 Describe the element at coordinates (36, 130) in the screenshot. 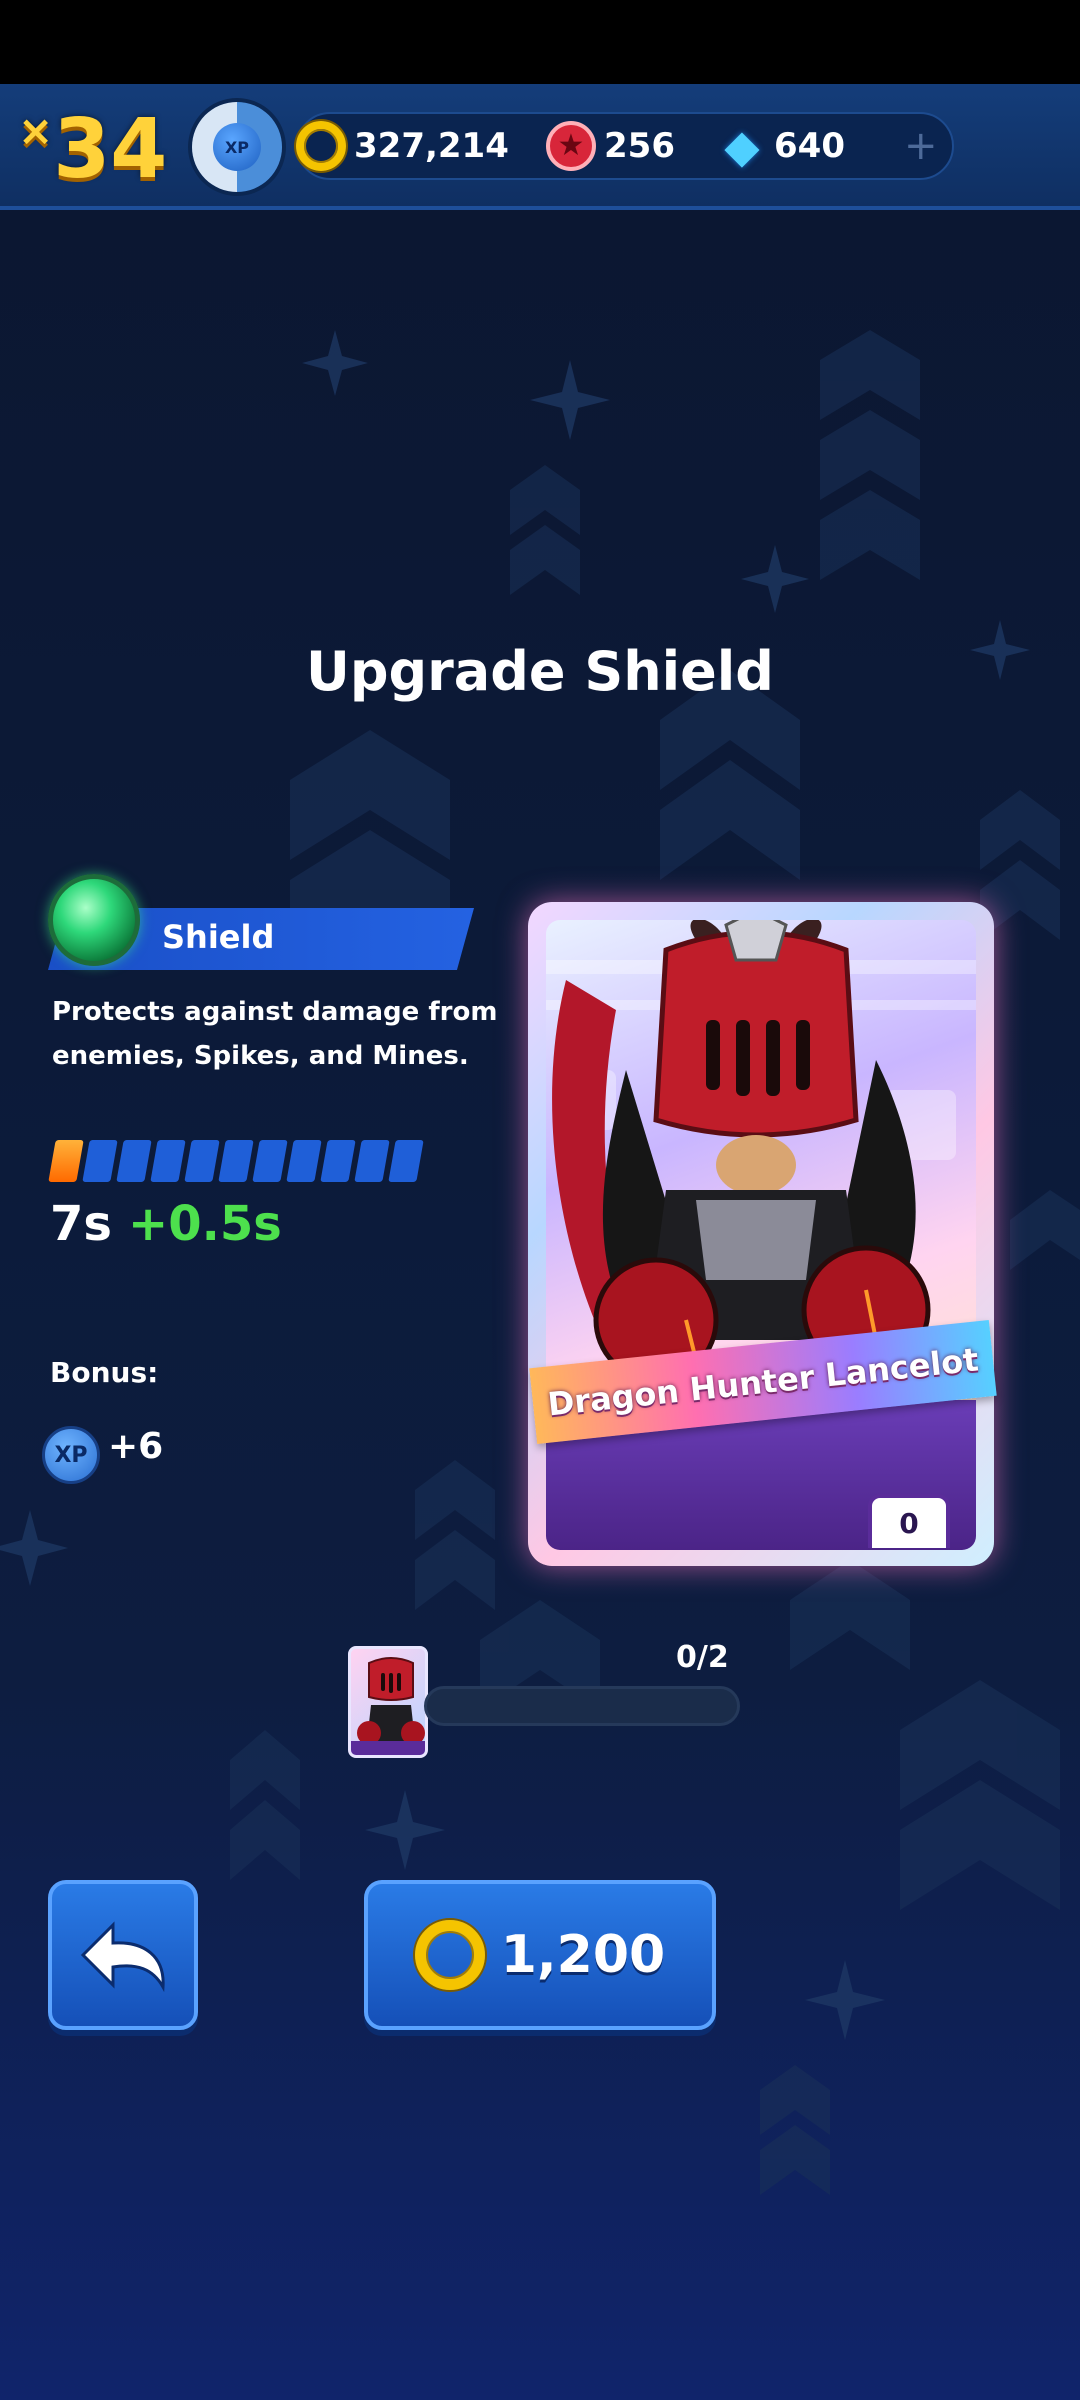

I see `multiplier-prefix: ×` at that location.